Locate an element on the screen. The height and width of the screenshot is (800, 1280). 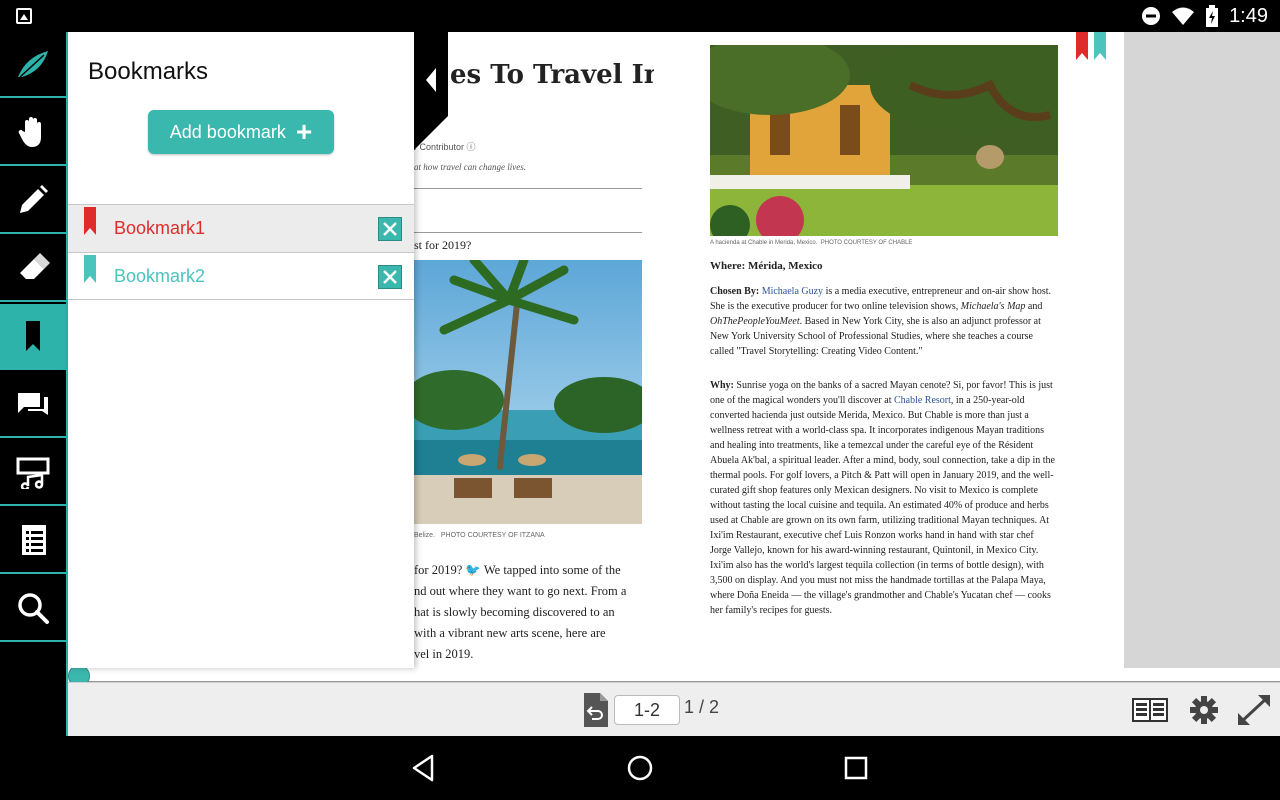
app-logo-icon is located at coordinates (33, 64).